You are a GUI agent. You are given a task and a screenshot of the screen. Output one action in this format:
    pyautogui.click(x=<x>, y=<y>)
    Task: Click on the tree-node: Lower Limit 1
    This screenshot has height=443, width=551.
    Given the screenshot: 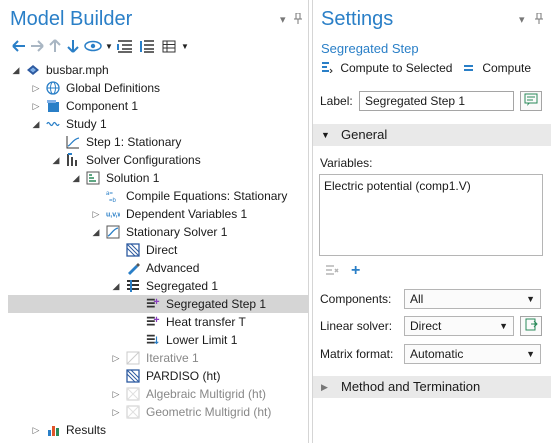 What is the action you would take?
    pyautogui.click(x=158, y=340)
    